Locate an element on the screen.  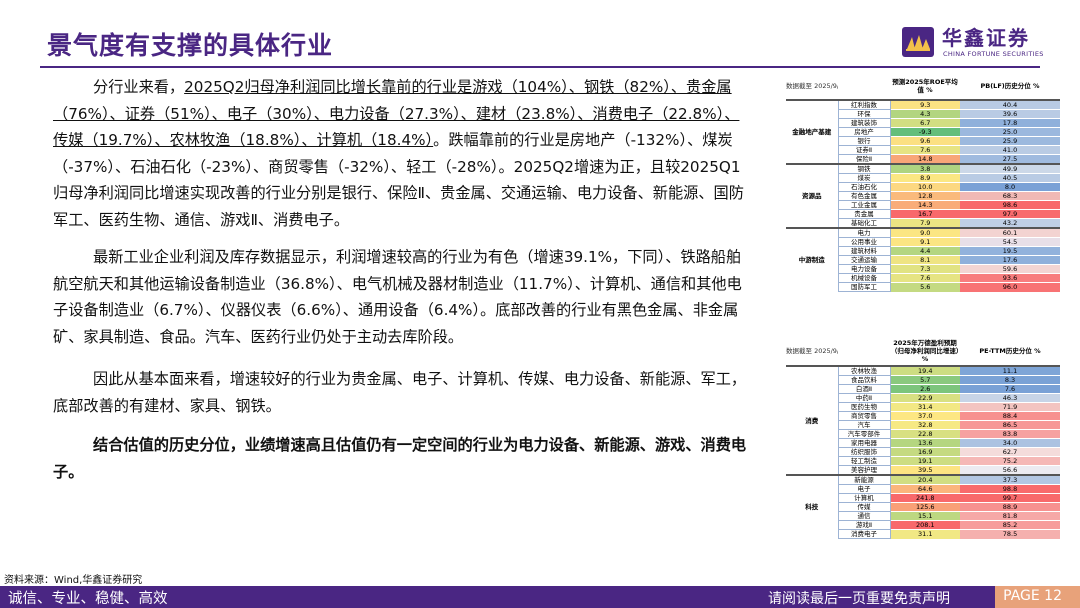
table-industry-cell: 煤炭 is located at coordinates (864, 178).